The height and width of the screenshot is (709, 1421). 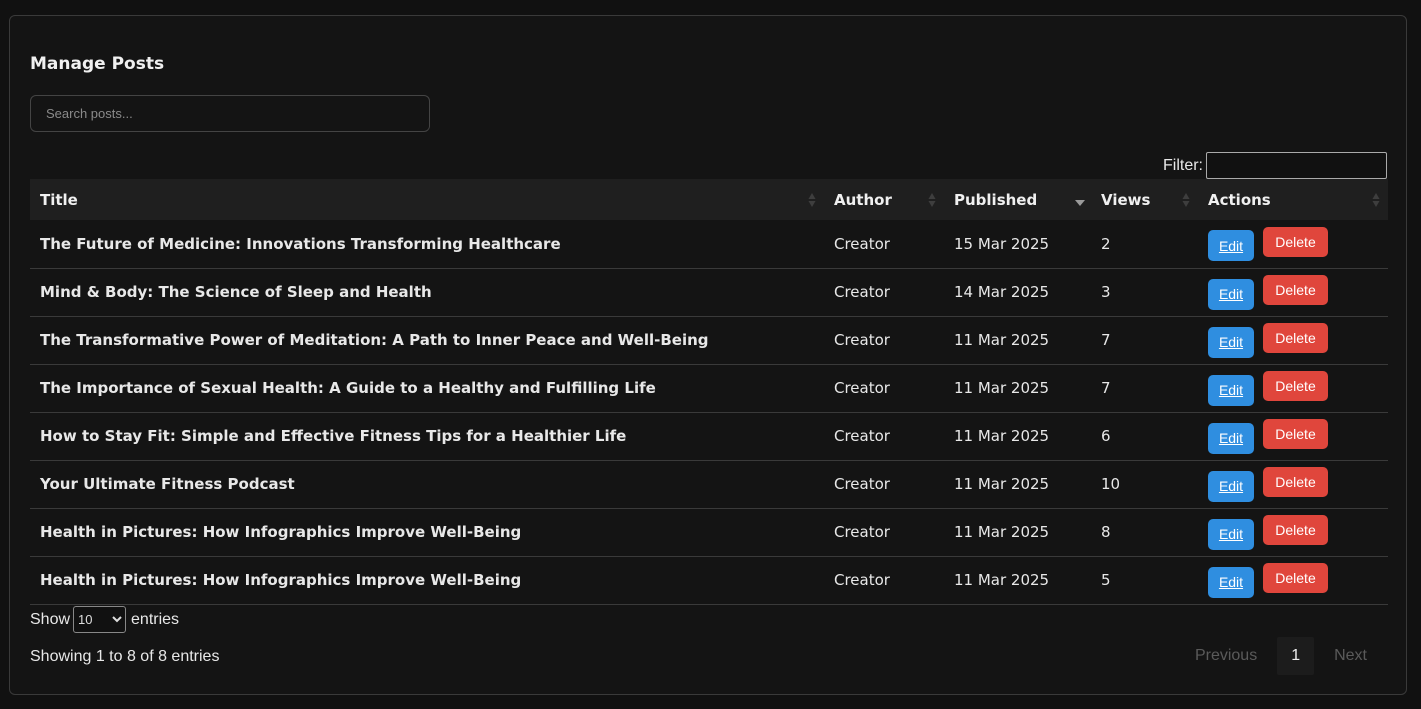 What do you see at coordinates (97, 64) in the screenshot?
I see `page-title: Manage Posts` at bounding box center [97, 64].